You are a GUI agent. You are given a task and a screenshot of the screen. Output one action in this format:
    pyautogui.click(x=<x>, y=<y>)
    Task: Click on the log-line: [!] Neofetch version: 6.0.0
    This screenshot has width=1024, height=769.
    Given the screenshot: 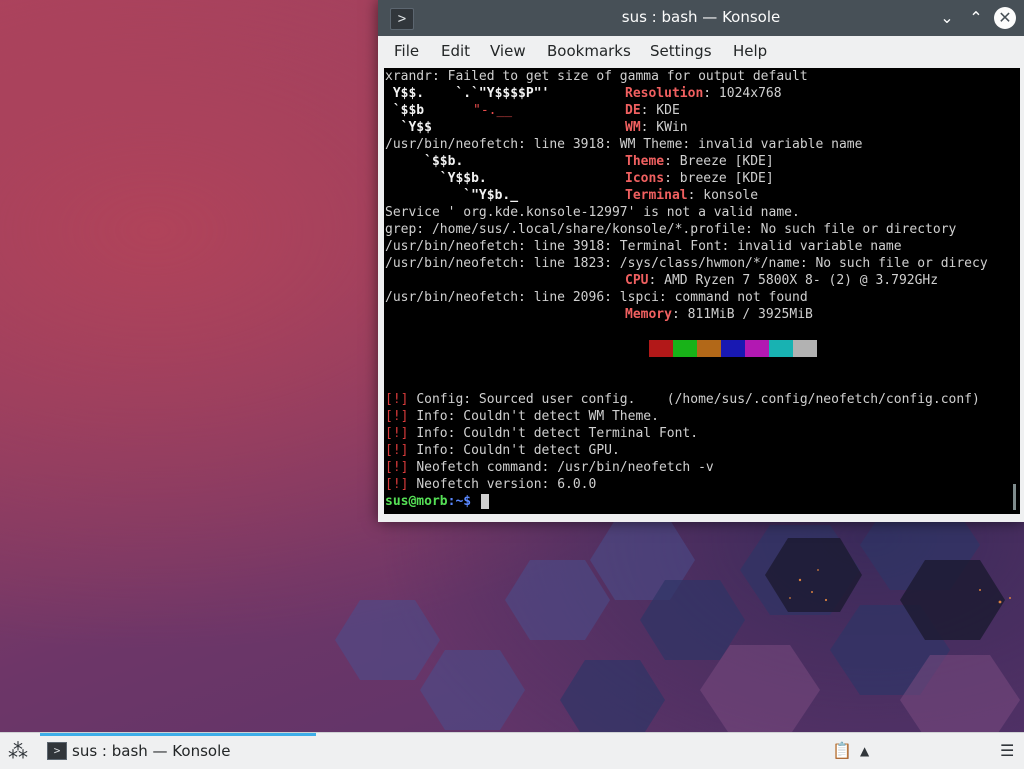 What is the action you would take?
    pyautogui.click(x=490, y=484)
    